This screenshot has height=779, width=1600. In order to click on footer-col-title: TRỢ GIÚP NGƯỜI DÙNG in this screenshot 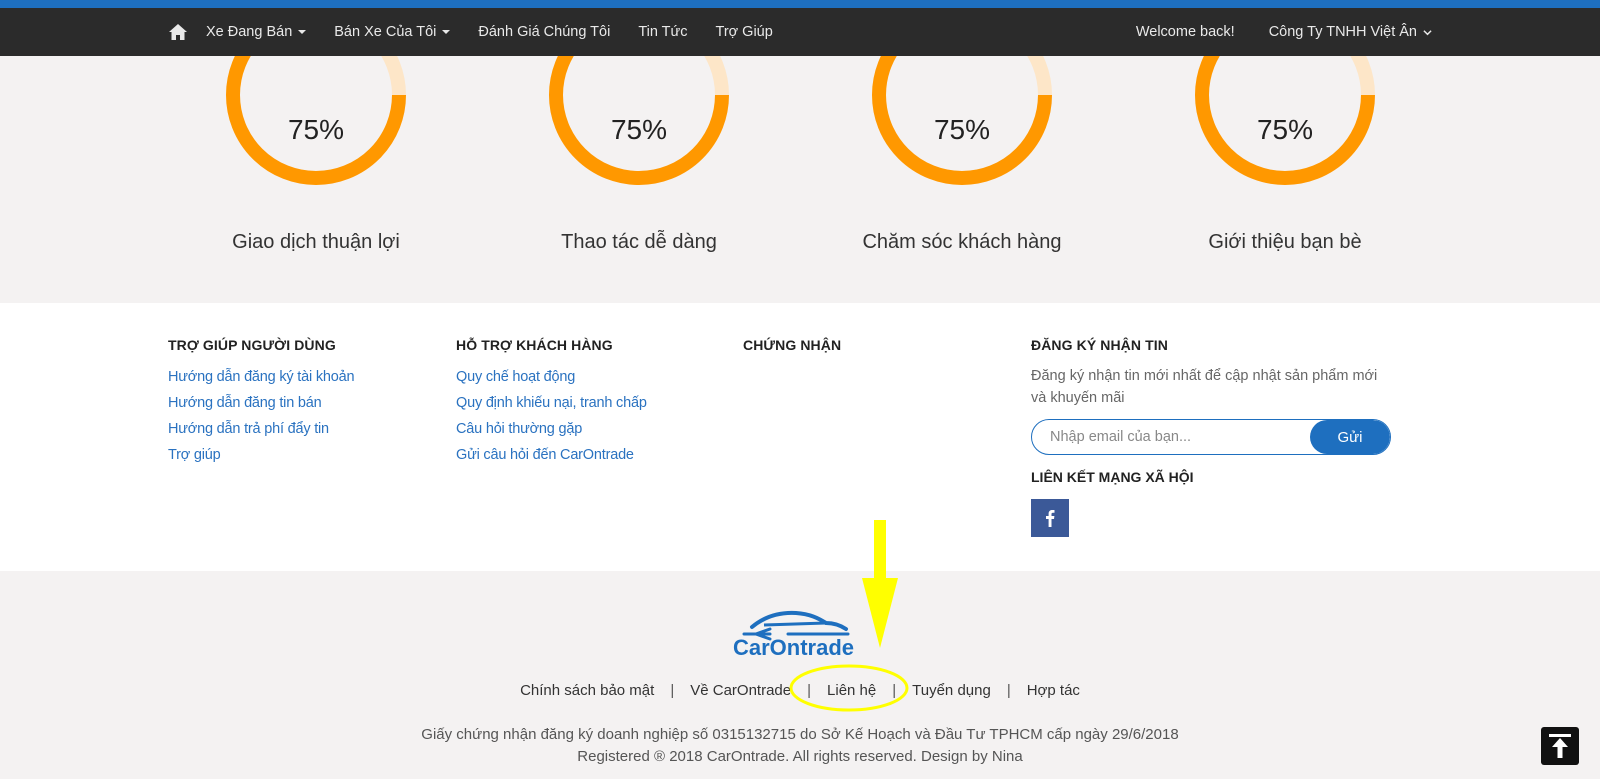, I will do `click(252, 345)`.